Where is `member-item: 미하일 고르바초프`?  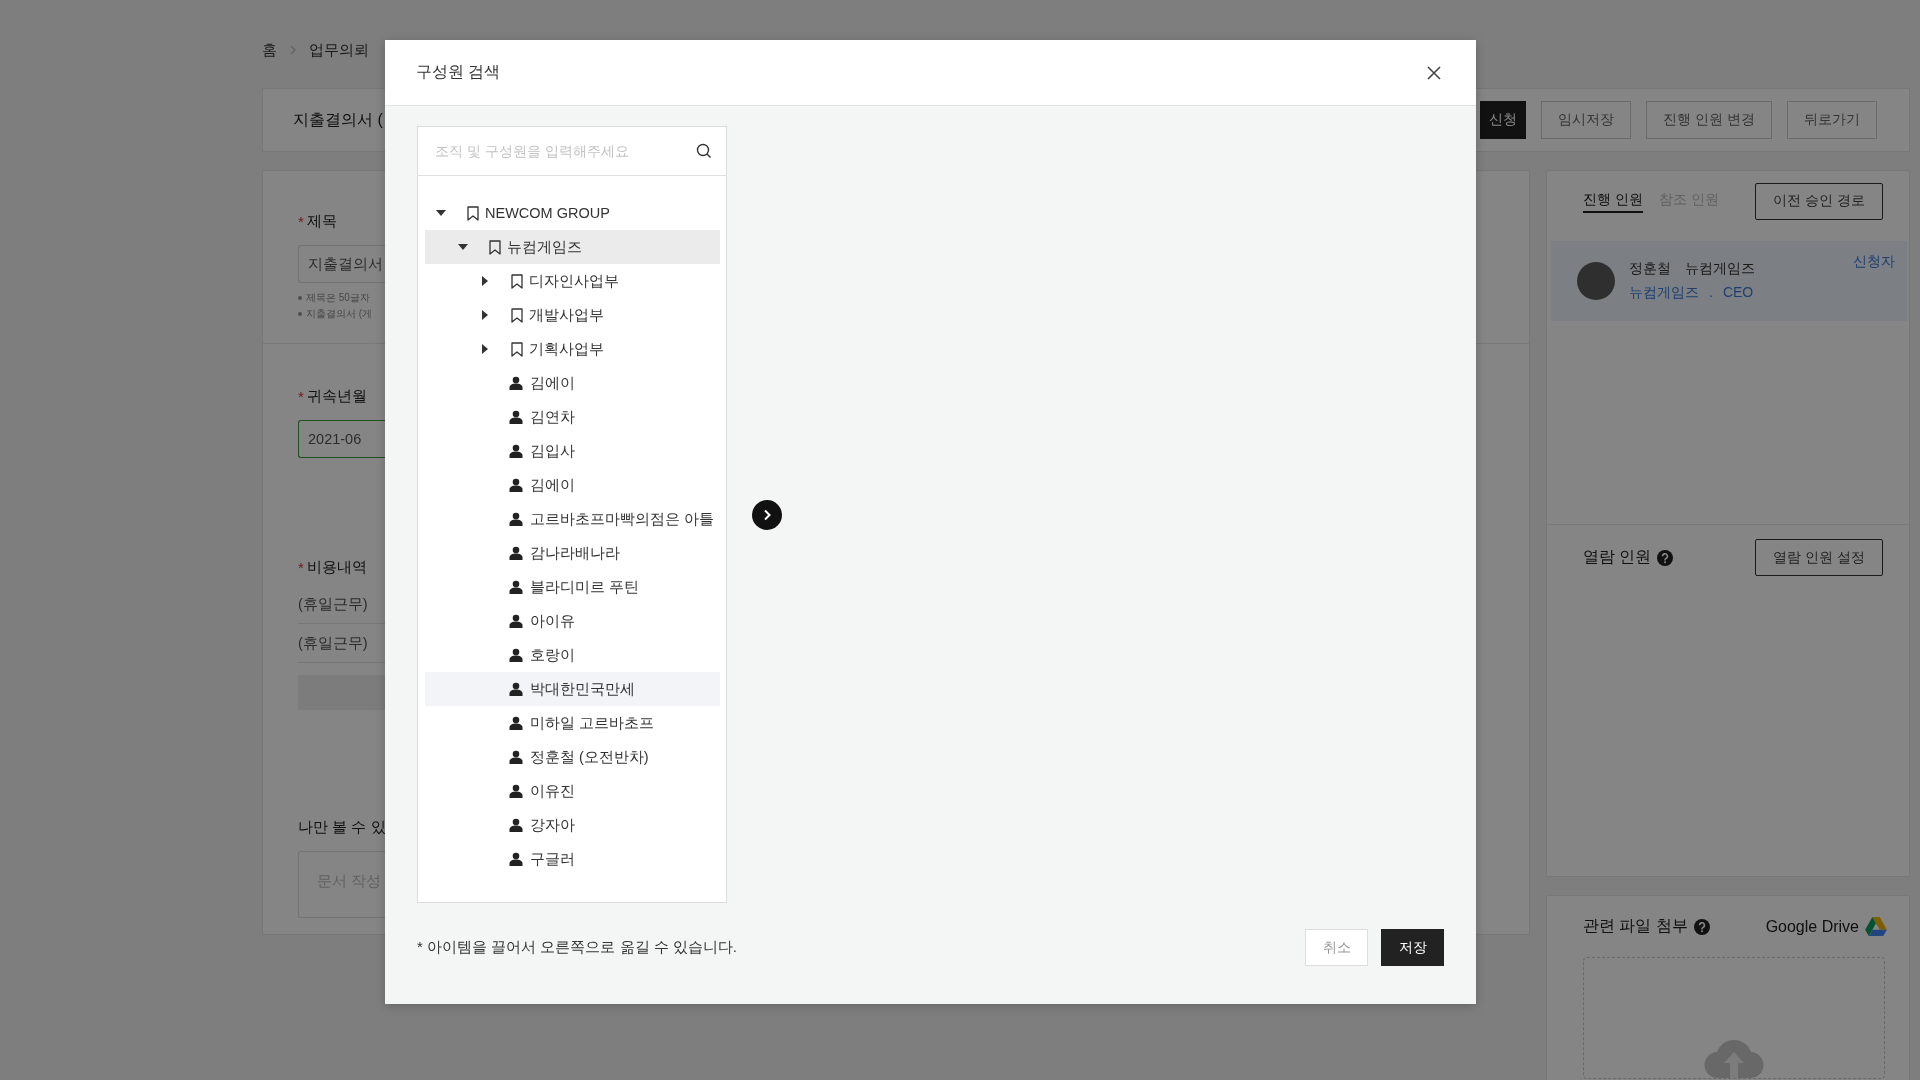 member-item: 미하일 고르바초프 is located at coordinates (572, 723).